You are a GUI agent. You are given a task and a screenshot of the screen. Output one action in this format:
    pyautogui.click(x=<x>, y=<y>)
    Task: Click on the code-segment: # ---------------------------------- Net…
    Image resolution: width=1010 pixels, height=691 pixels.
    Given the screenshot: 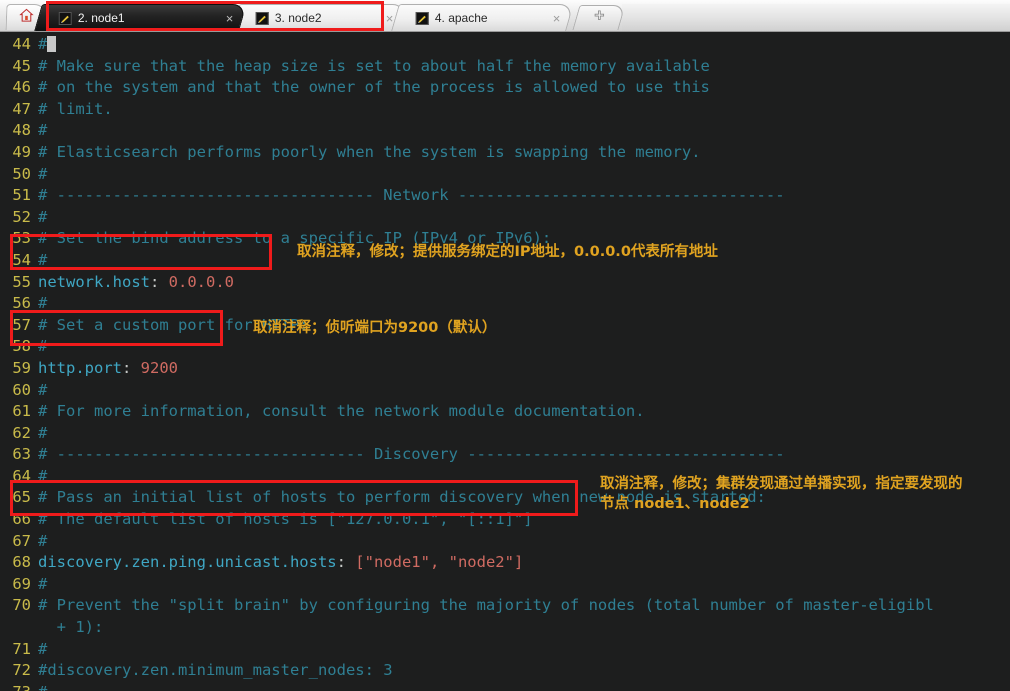 What is the action you would take?
    pyautogui.click(x=411, y=195)
    